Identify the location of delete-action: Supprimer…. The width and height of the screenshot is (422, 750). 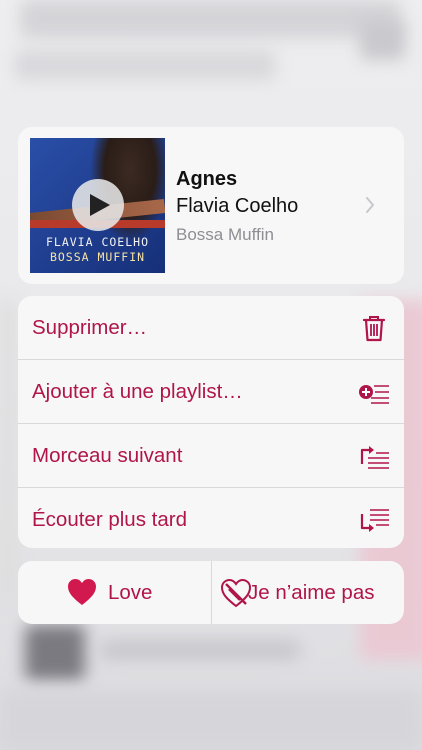
(211, 327).